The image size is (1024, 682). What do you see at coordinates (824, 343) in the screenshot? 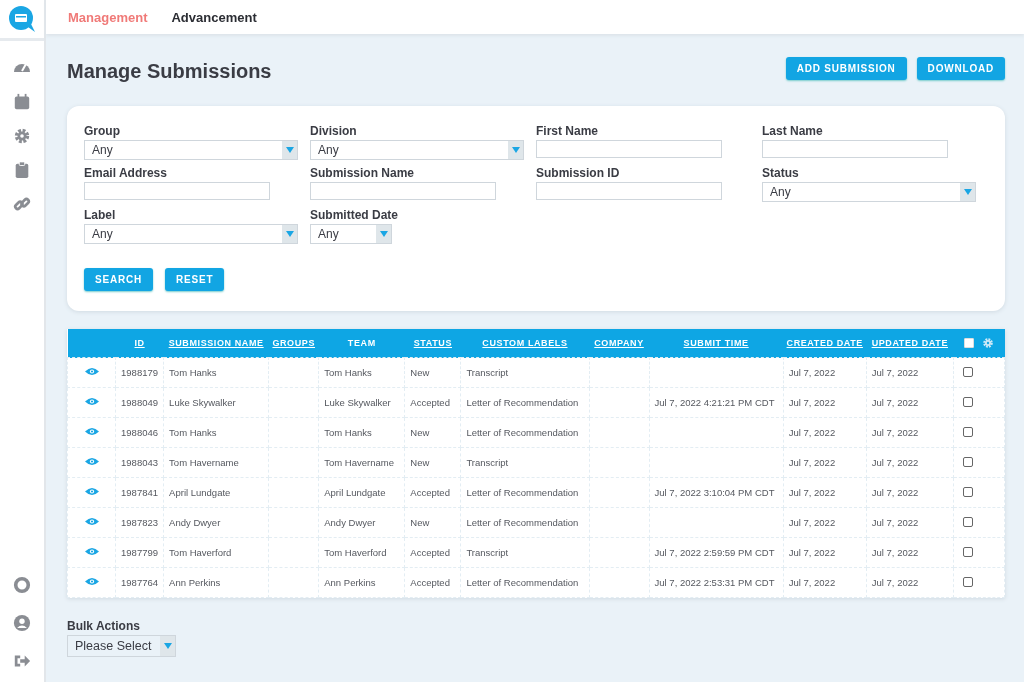
I see `column-header: CREATED DATE` at bounding box center [824, 343].